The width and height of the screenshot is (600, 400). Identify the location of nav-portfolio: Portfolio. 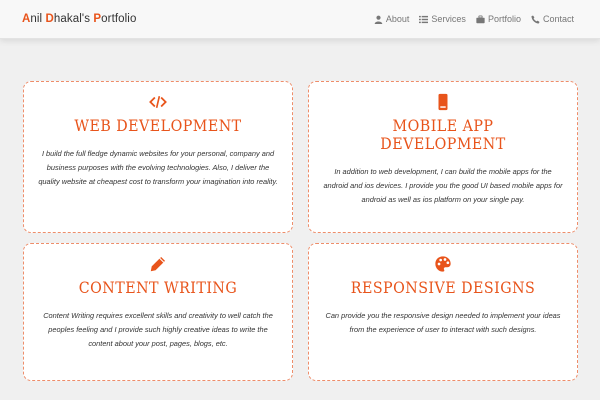
(498, 19).